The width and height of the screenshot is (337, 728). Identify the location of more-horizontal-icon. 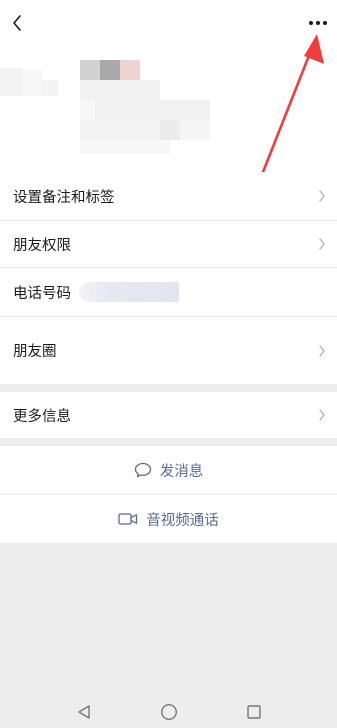
(318, 23).